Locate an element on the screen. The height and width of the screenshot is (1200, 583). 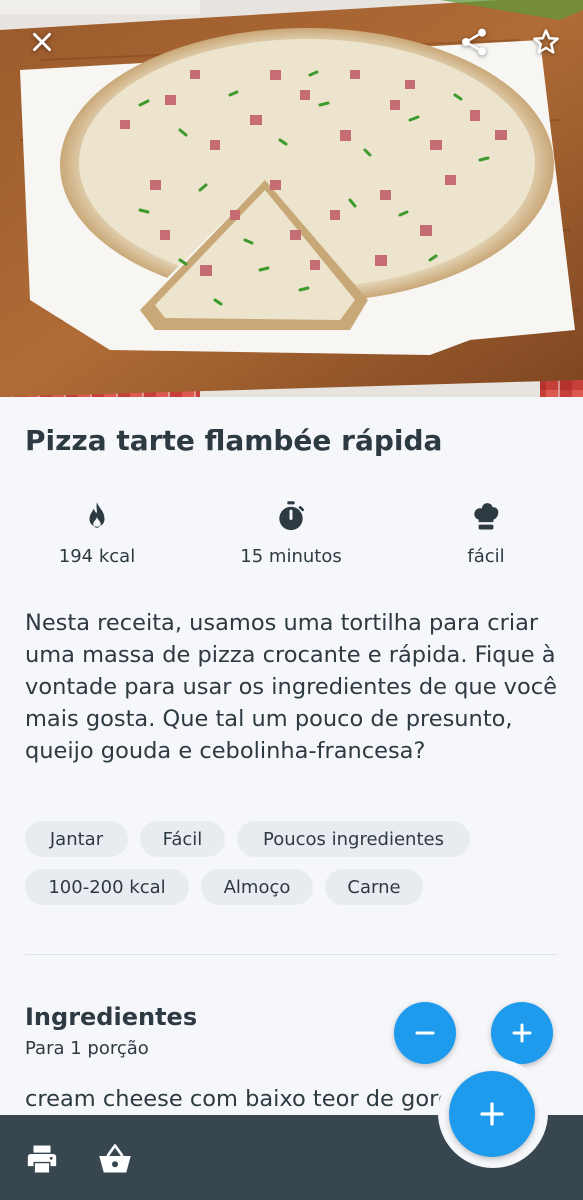
favorite-button is located at coordinates (546, 42).